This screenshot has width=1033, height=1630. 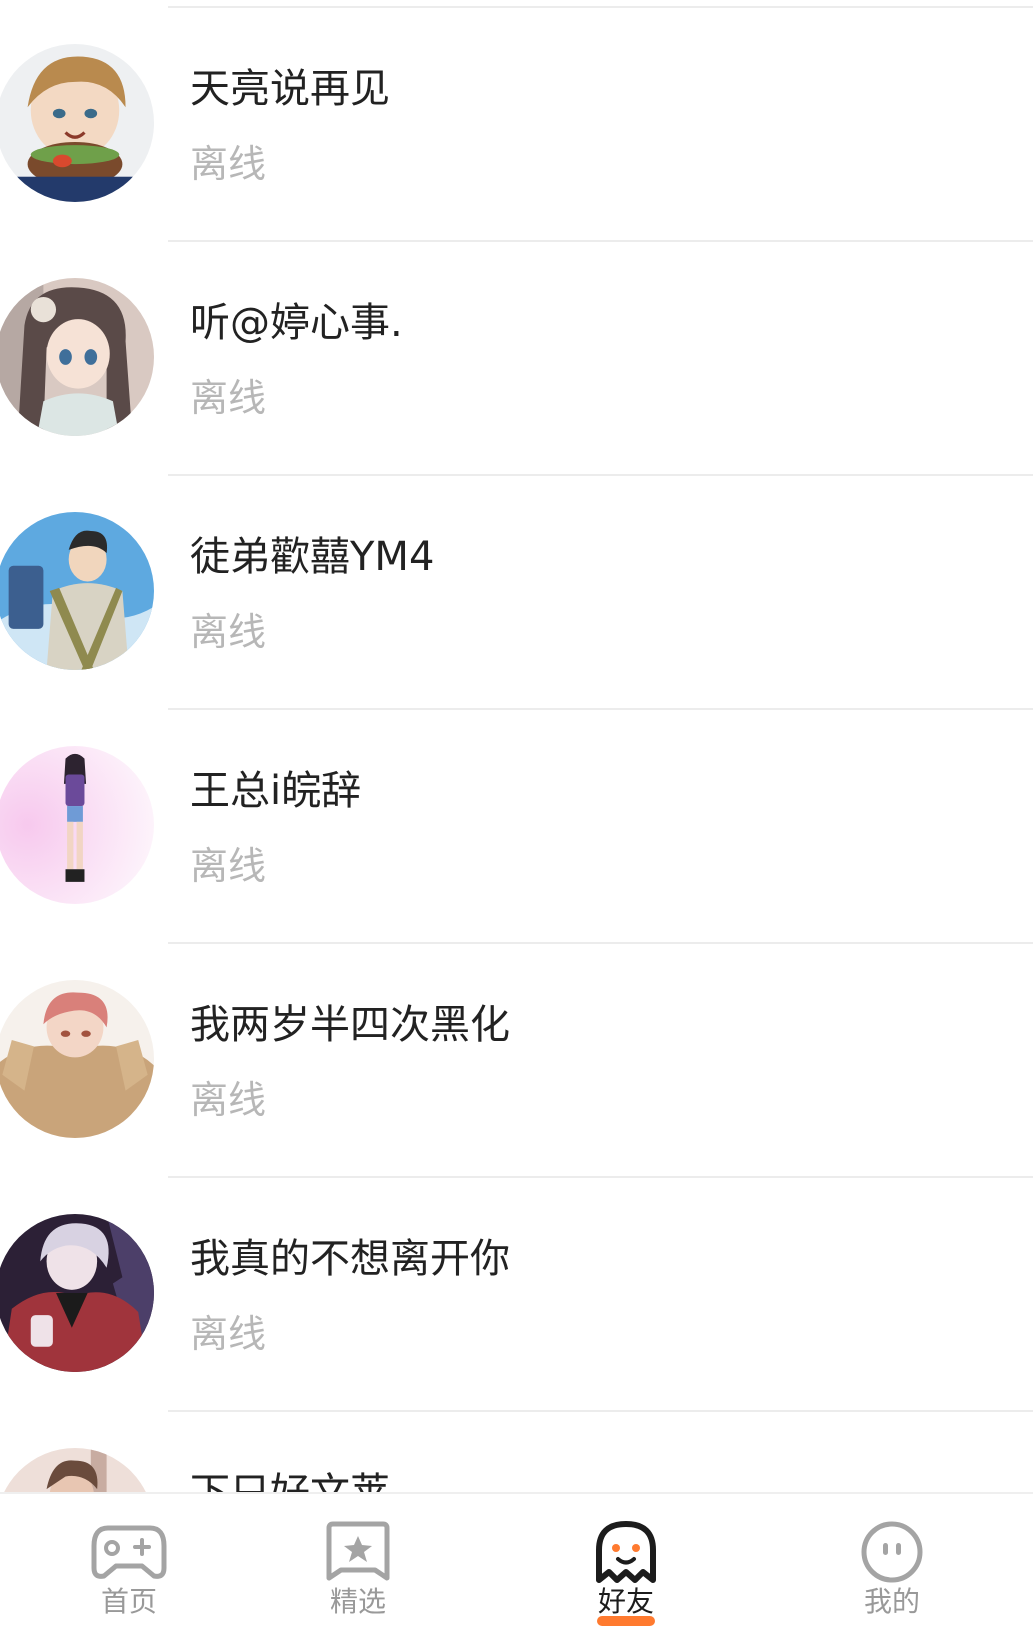 What do you see at coordinates (516, 1452) in the screenshot?
I see `friend-row: 下只好文莱 离线` at bounding box center [516, 1452].